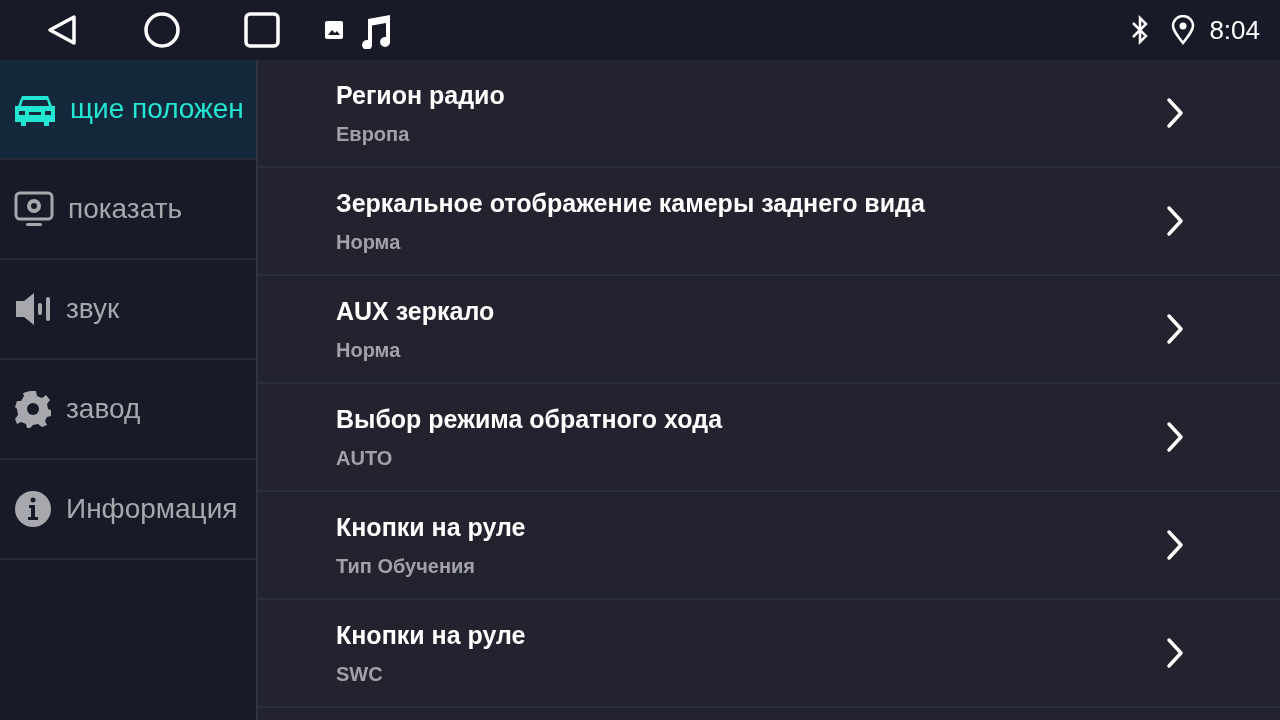  I want to click on settings-row: Кнопки на руле SWC, so click(769, 654).